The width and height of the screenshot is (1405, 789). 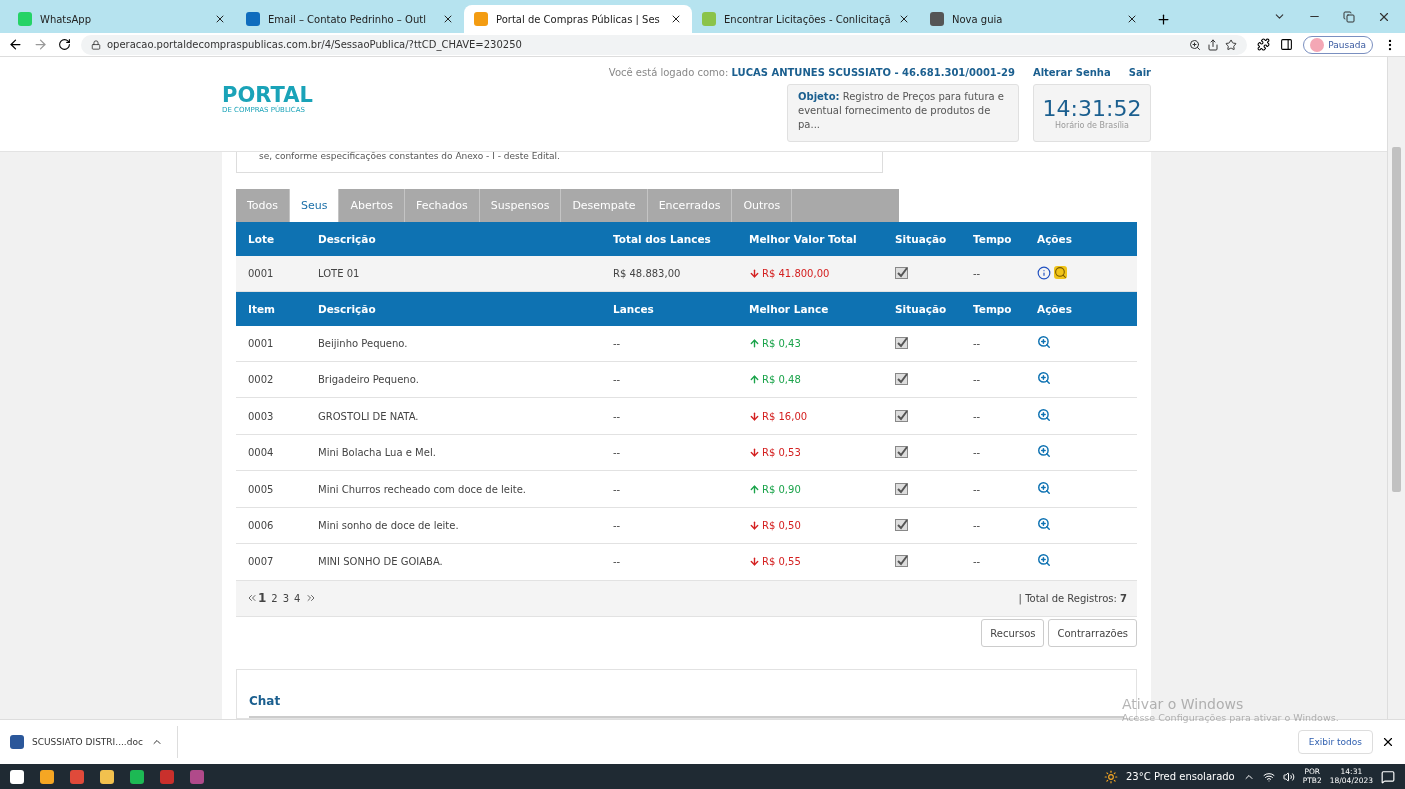 What do you see at coordinates (811, 72) in the screenshot?
I see `login-info: Você está logado como: LUCAS ANTUNES SCUSSIATO - 46.681.301/0001-29` at bounding box center [811, 72].